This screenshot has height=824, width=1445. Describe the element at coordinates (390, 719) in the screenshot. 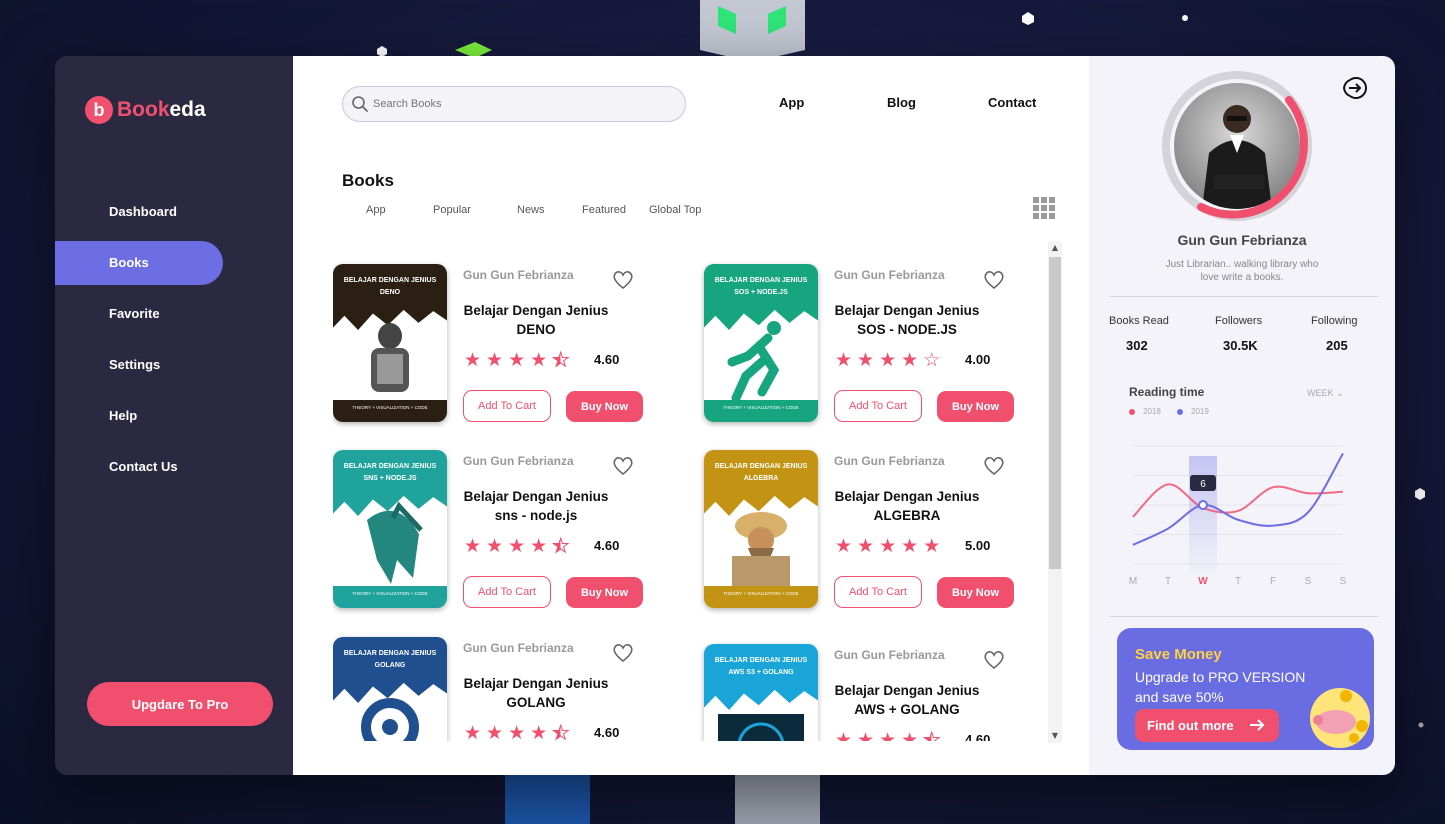

I see `gear-icon` at that location.